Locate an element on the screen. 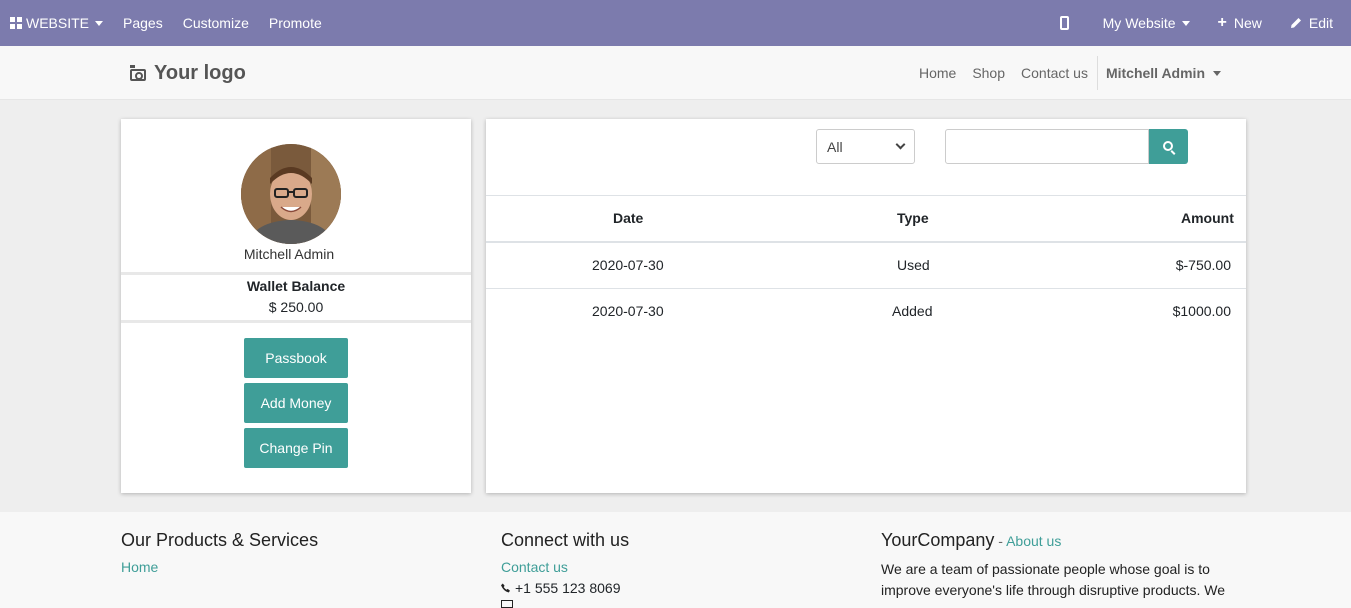  user-menu: Mitchell Admin is located at coordinates (1161, 73).